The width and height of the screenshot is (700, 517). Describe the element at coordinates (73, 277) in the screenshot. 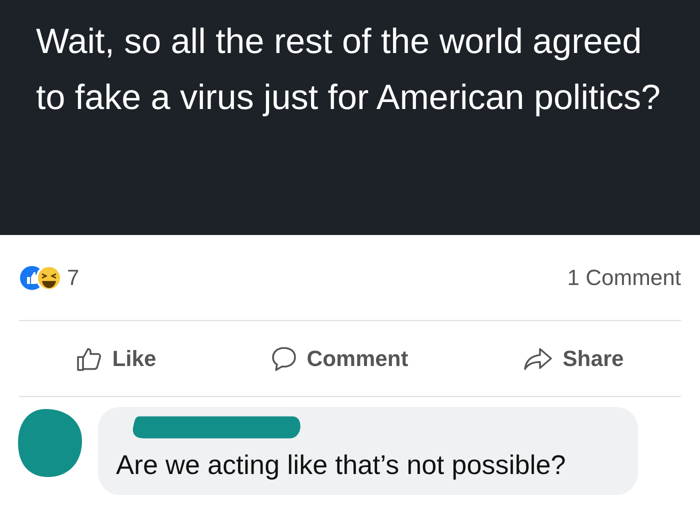

I see `reaction-count: 7` at that location.